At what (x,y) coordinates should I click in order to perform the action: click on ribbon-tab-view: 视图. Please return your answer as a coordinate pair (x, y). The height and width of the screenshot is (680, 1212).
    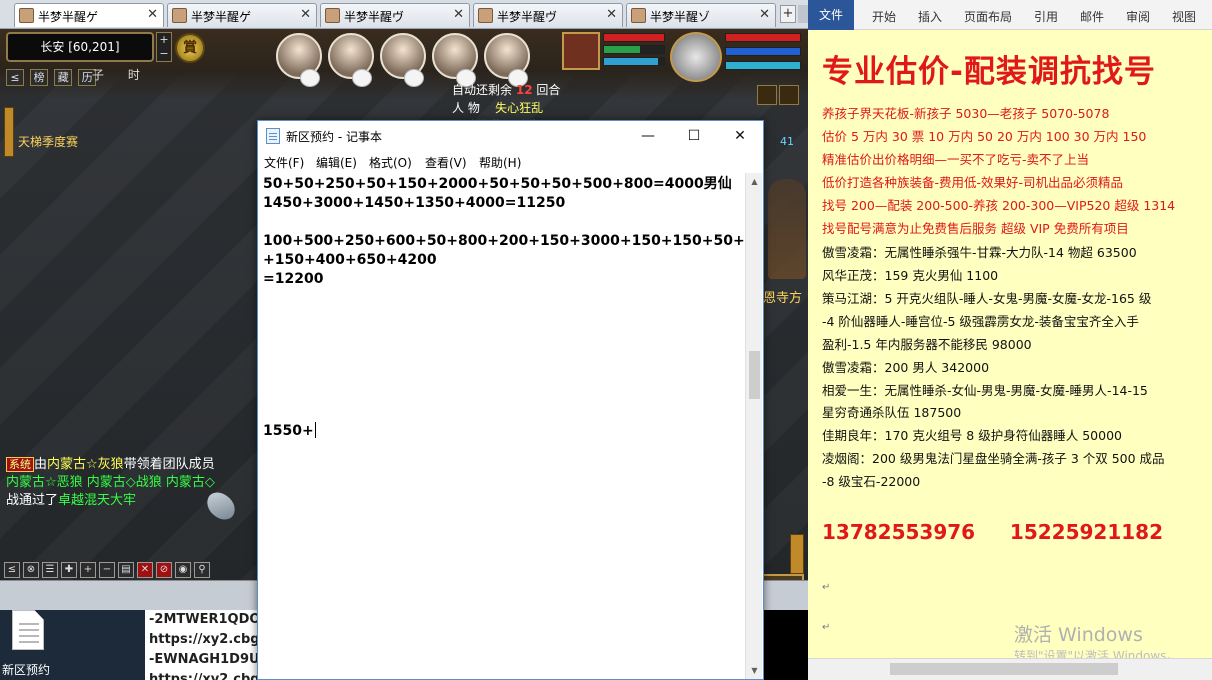
    Looking at the image, I should click on (1184, 16).